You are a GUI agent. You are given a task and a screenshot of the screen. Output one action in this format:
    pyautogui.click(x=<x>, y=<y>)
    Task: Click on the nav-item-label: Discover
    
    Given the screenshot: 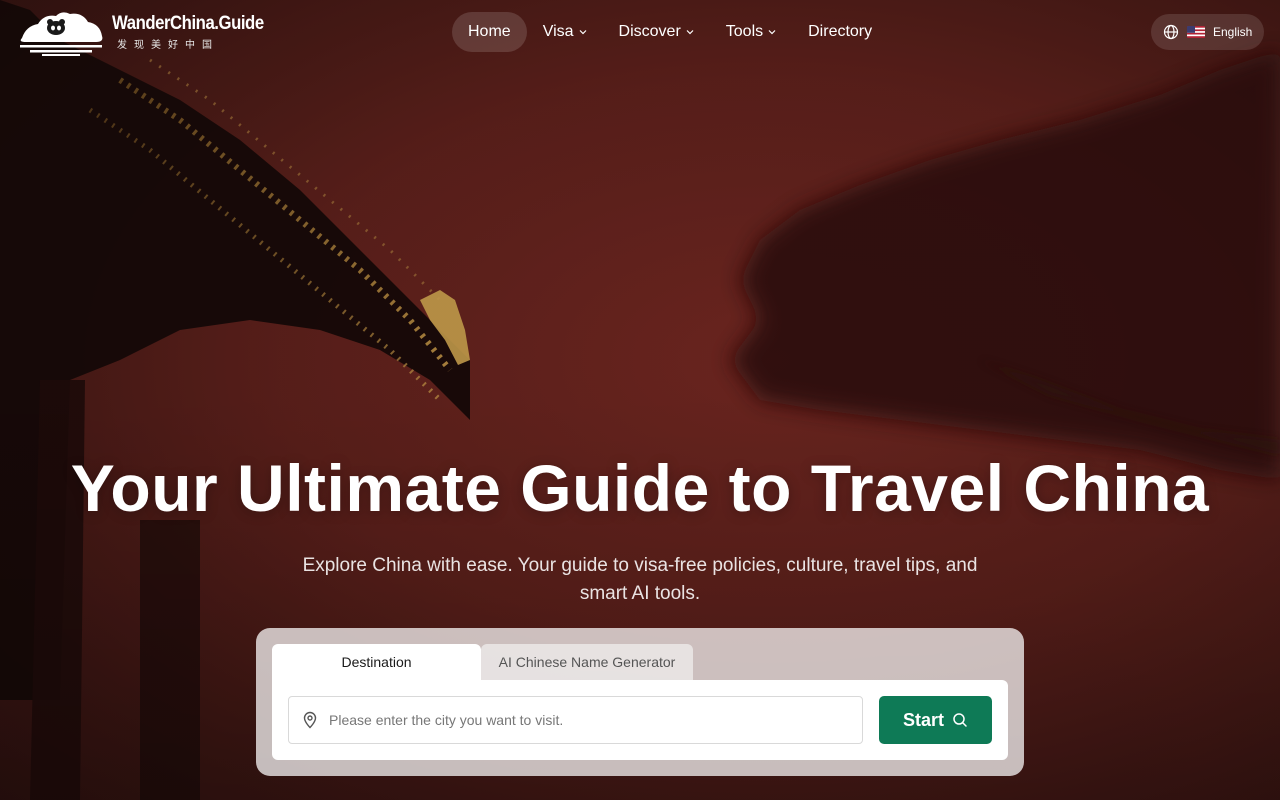 What is the action you would take?
    pyautogui.click(x=649, y=31)
    